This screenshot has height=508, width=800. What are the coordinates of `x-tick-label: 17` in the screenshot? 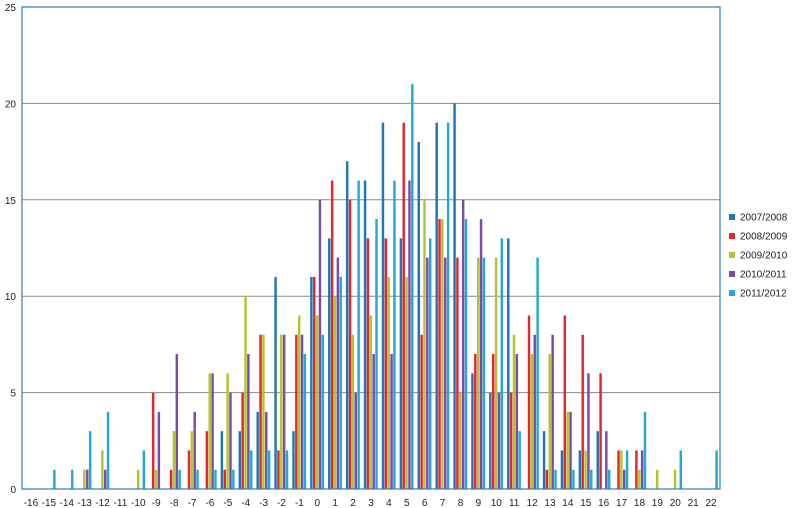 It's located at (622, 503).